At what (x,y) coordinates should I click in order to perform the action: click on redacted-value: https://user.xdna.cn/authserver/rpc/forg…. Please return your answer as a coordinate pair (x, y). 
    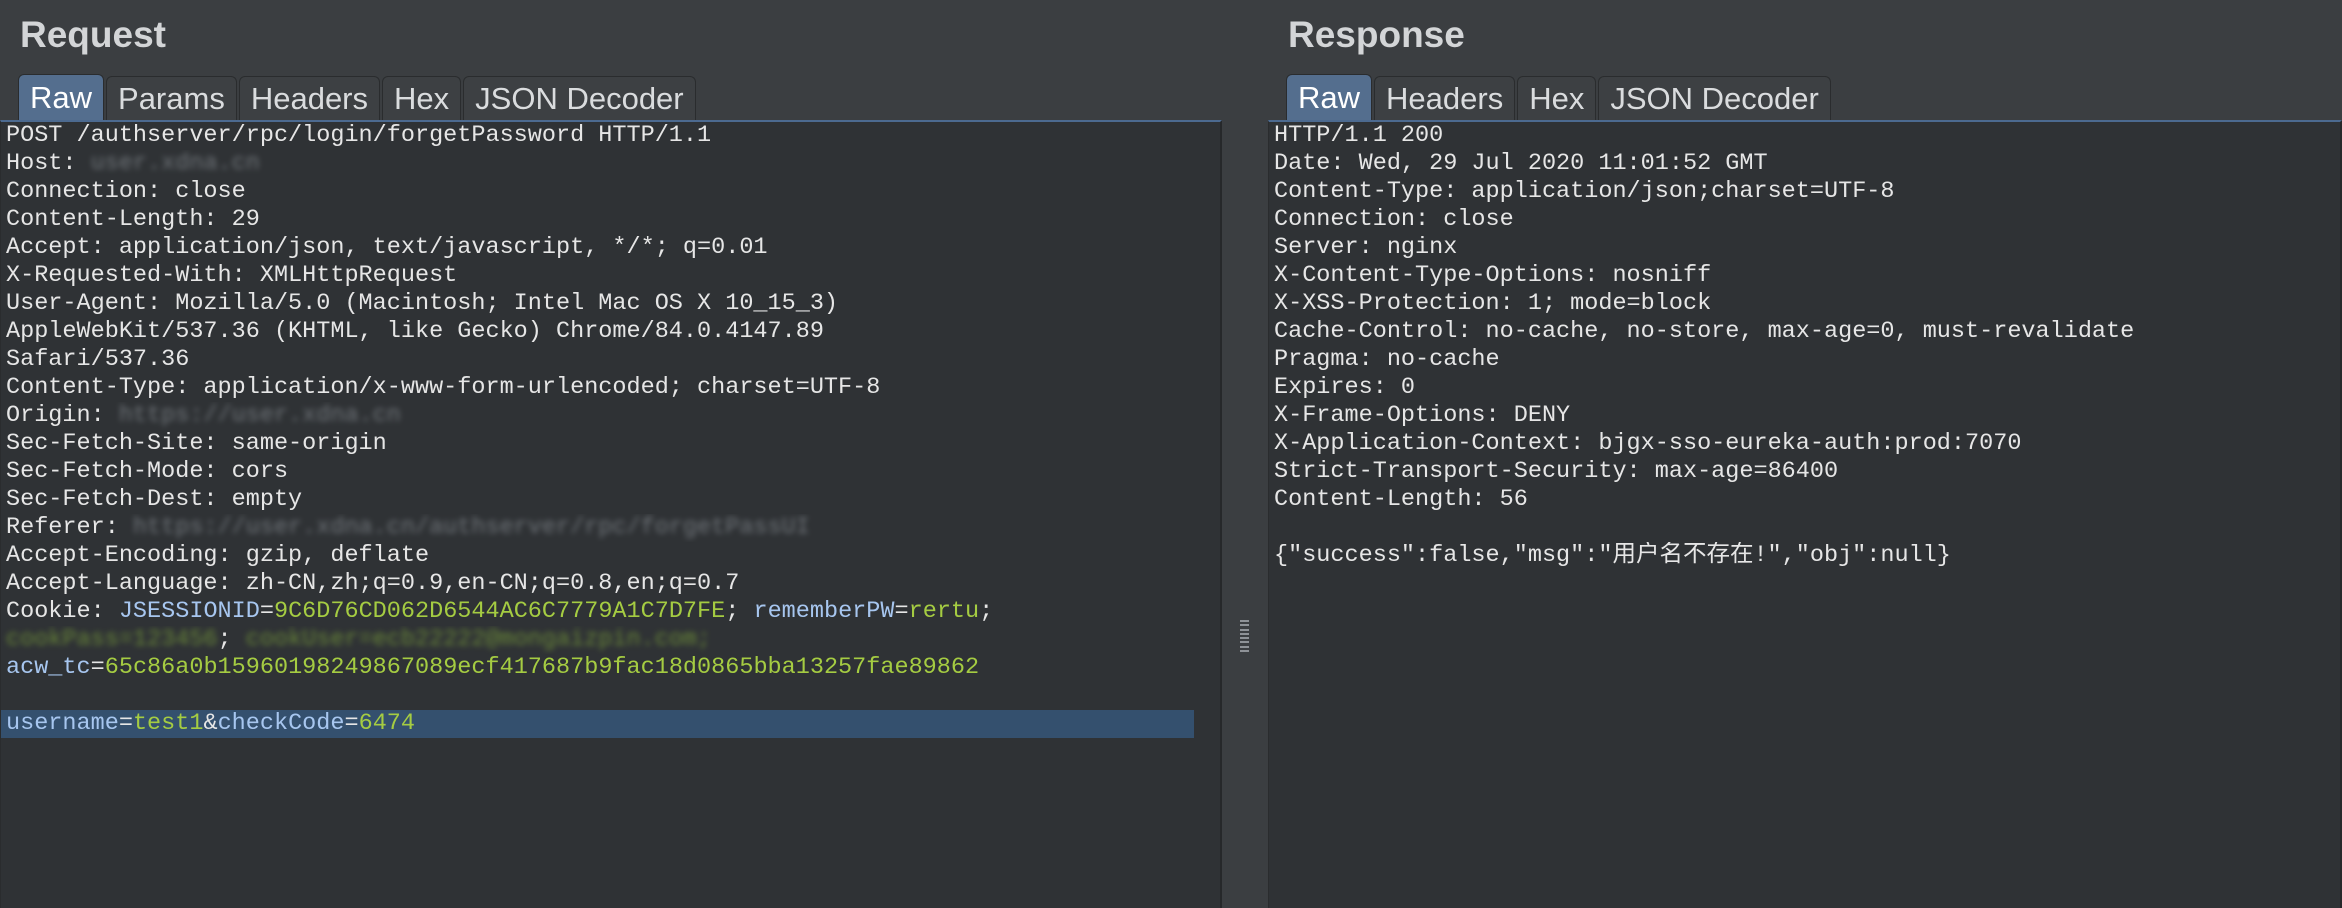
    Looking at the image, I should click on (471, 527).